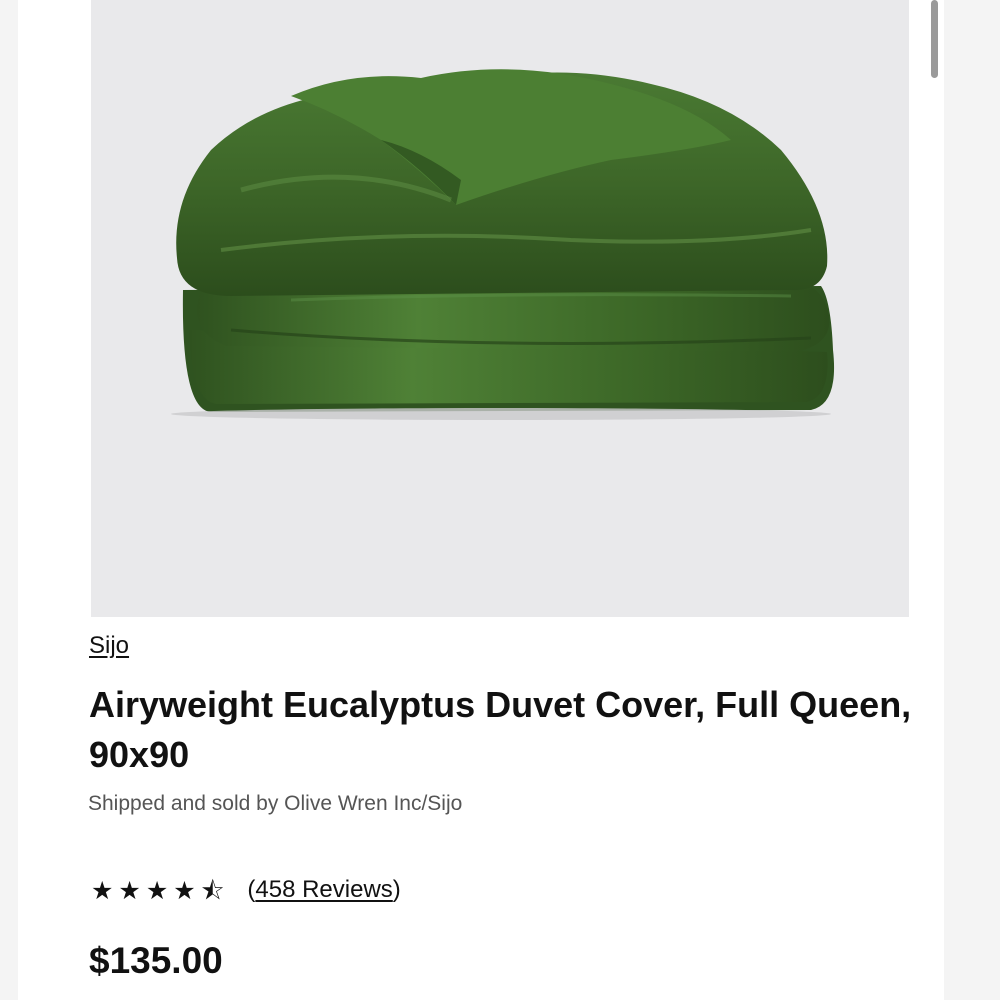 The width and height of the screenshot is (1000, 1000). I want to click on reviews-count-label: 458 Reviews, so click(323, 889).